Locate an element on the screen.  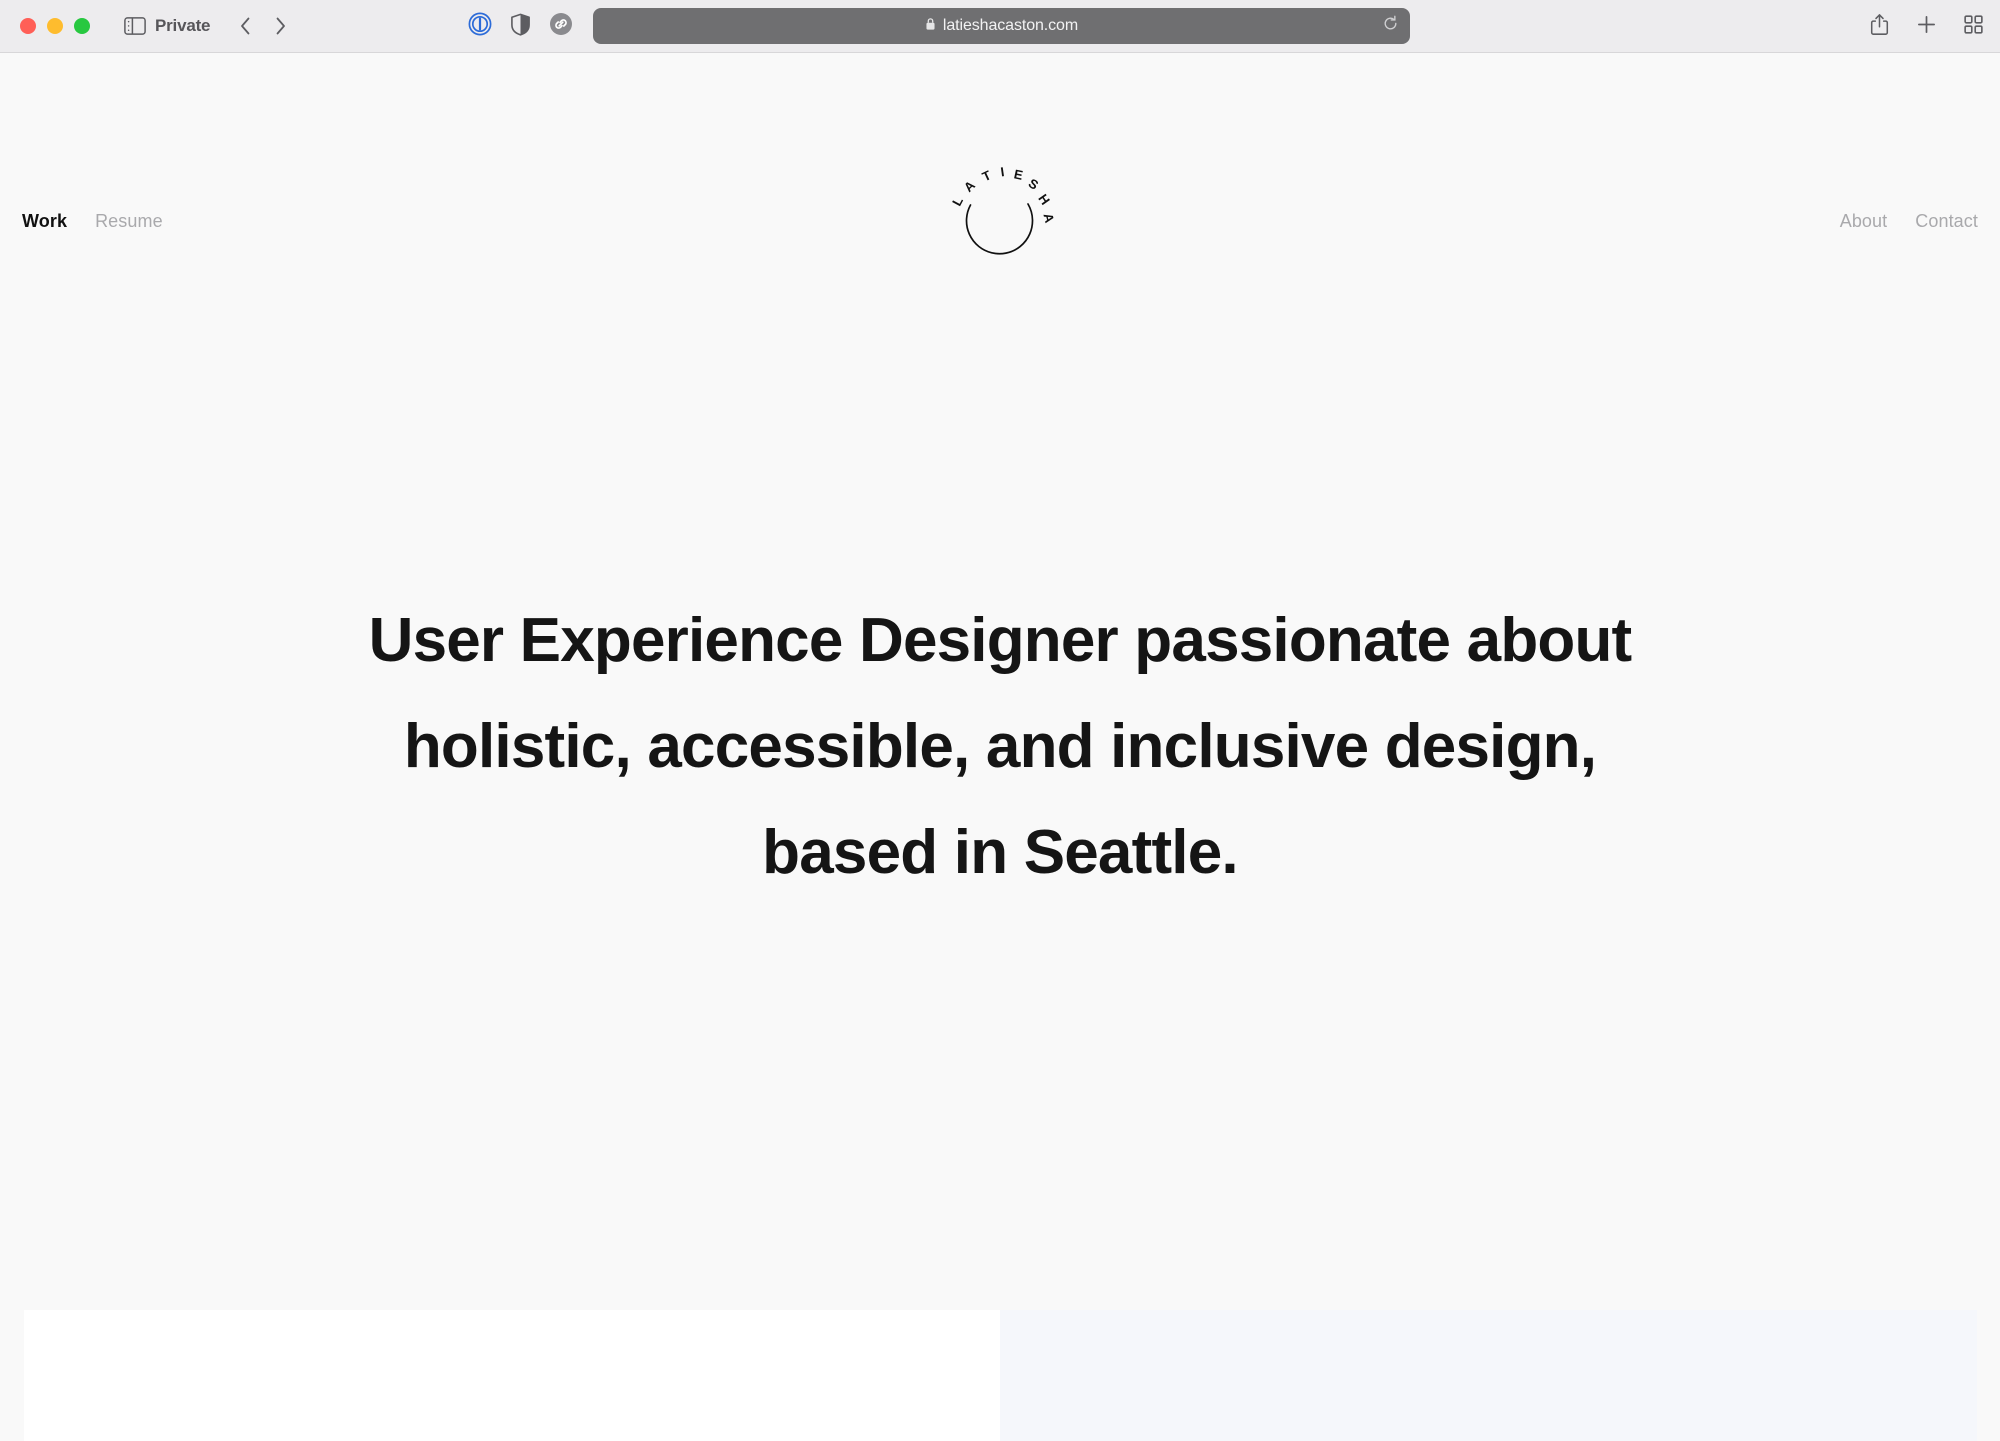
latiesha-circular-logo: L A T I E S H A is located at coordinates (1000, 223).